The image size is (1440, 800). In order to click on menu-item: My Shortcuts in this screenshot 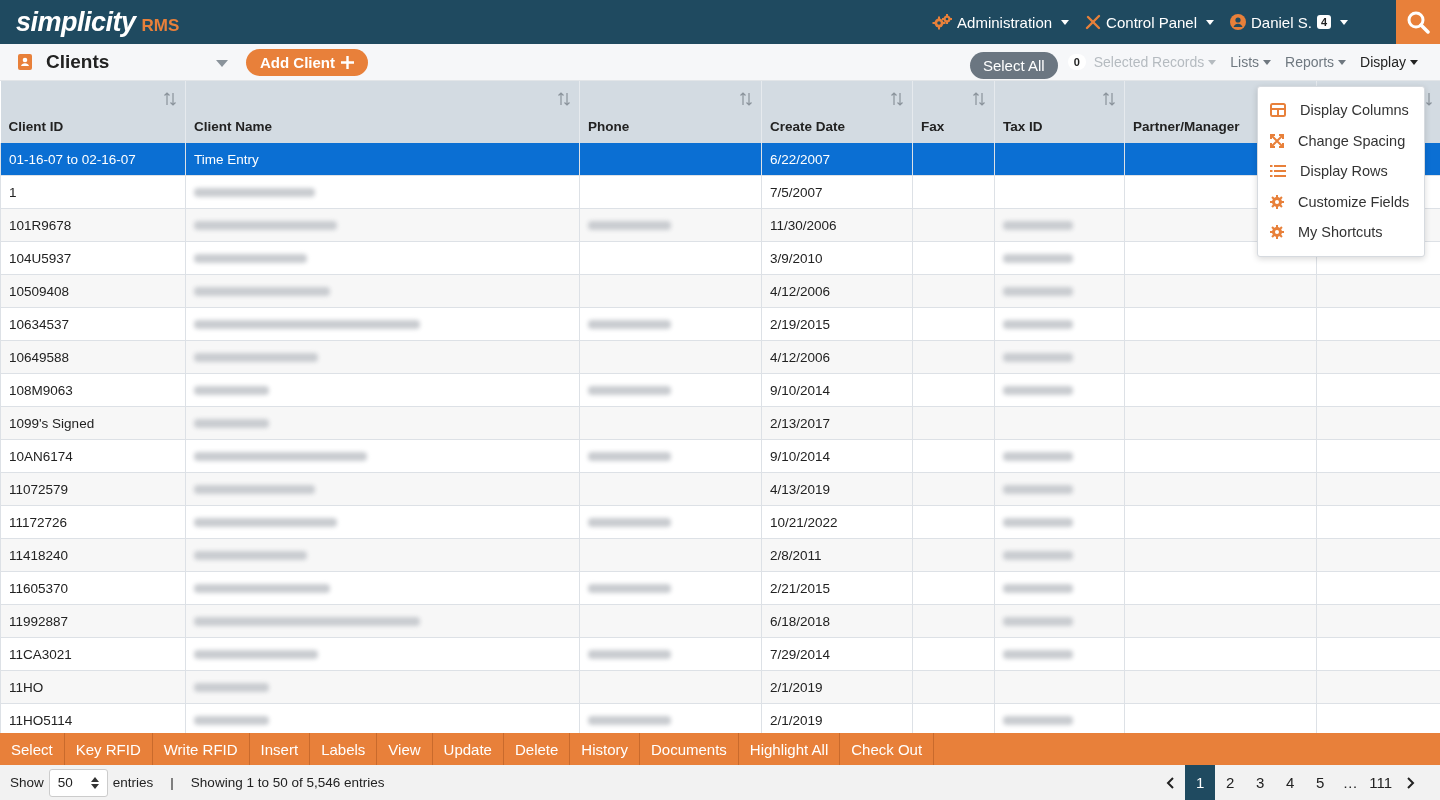, I will do `click(1341, 232)`.